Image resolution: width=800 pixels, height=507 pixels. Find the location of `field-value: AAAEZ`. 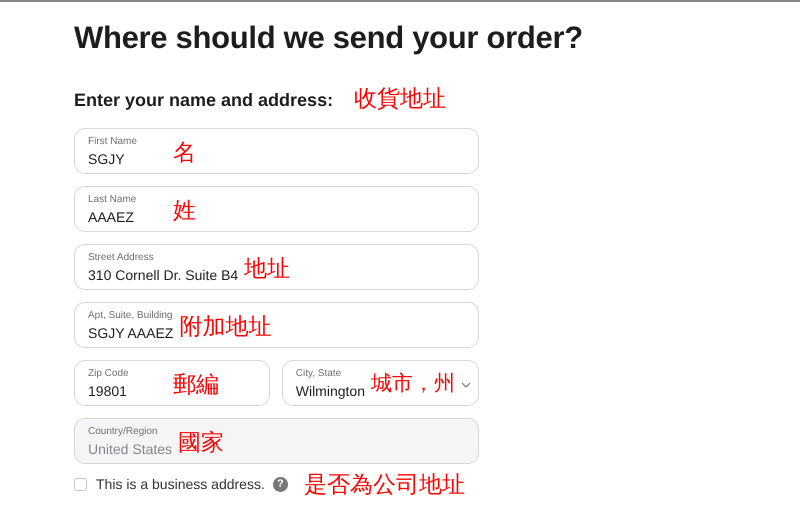

field-value: AAAEZ is located at coordinates (111, 217).